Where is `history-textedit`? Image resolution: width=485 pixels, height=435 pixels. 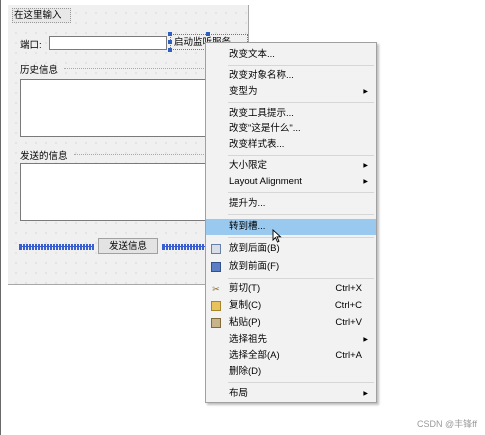
history-textedit is located at coordinates (114, 108).